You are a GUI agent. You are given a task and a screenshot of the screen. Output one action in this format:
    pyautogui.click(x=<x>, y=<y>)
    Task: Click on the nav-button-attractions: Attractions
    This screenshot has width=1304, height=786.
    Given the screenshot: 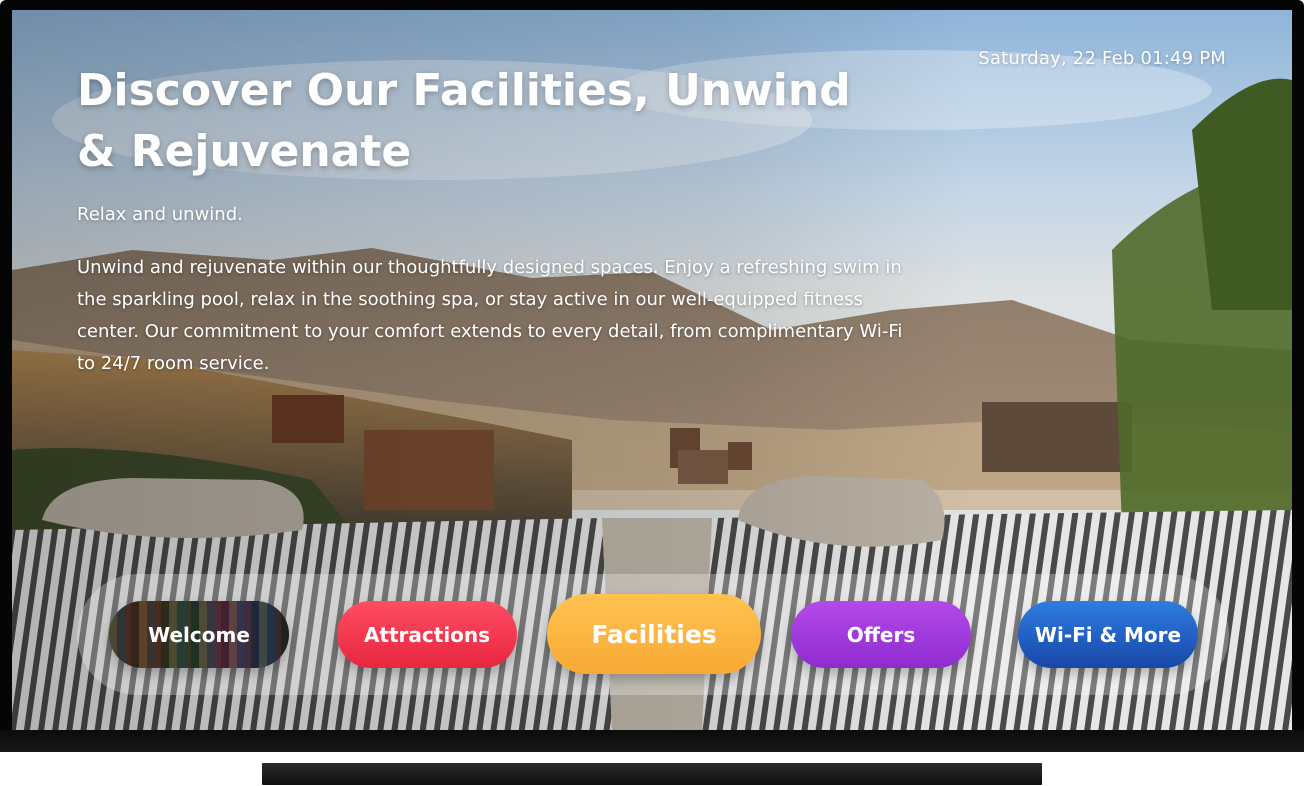 What is the action you would take?
    pyautogui.click(x=427, y=634)
    